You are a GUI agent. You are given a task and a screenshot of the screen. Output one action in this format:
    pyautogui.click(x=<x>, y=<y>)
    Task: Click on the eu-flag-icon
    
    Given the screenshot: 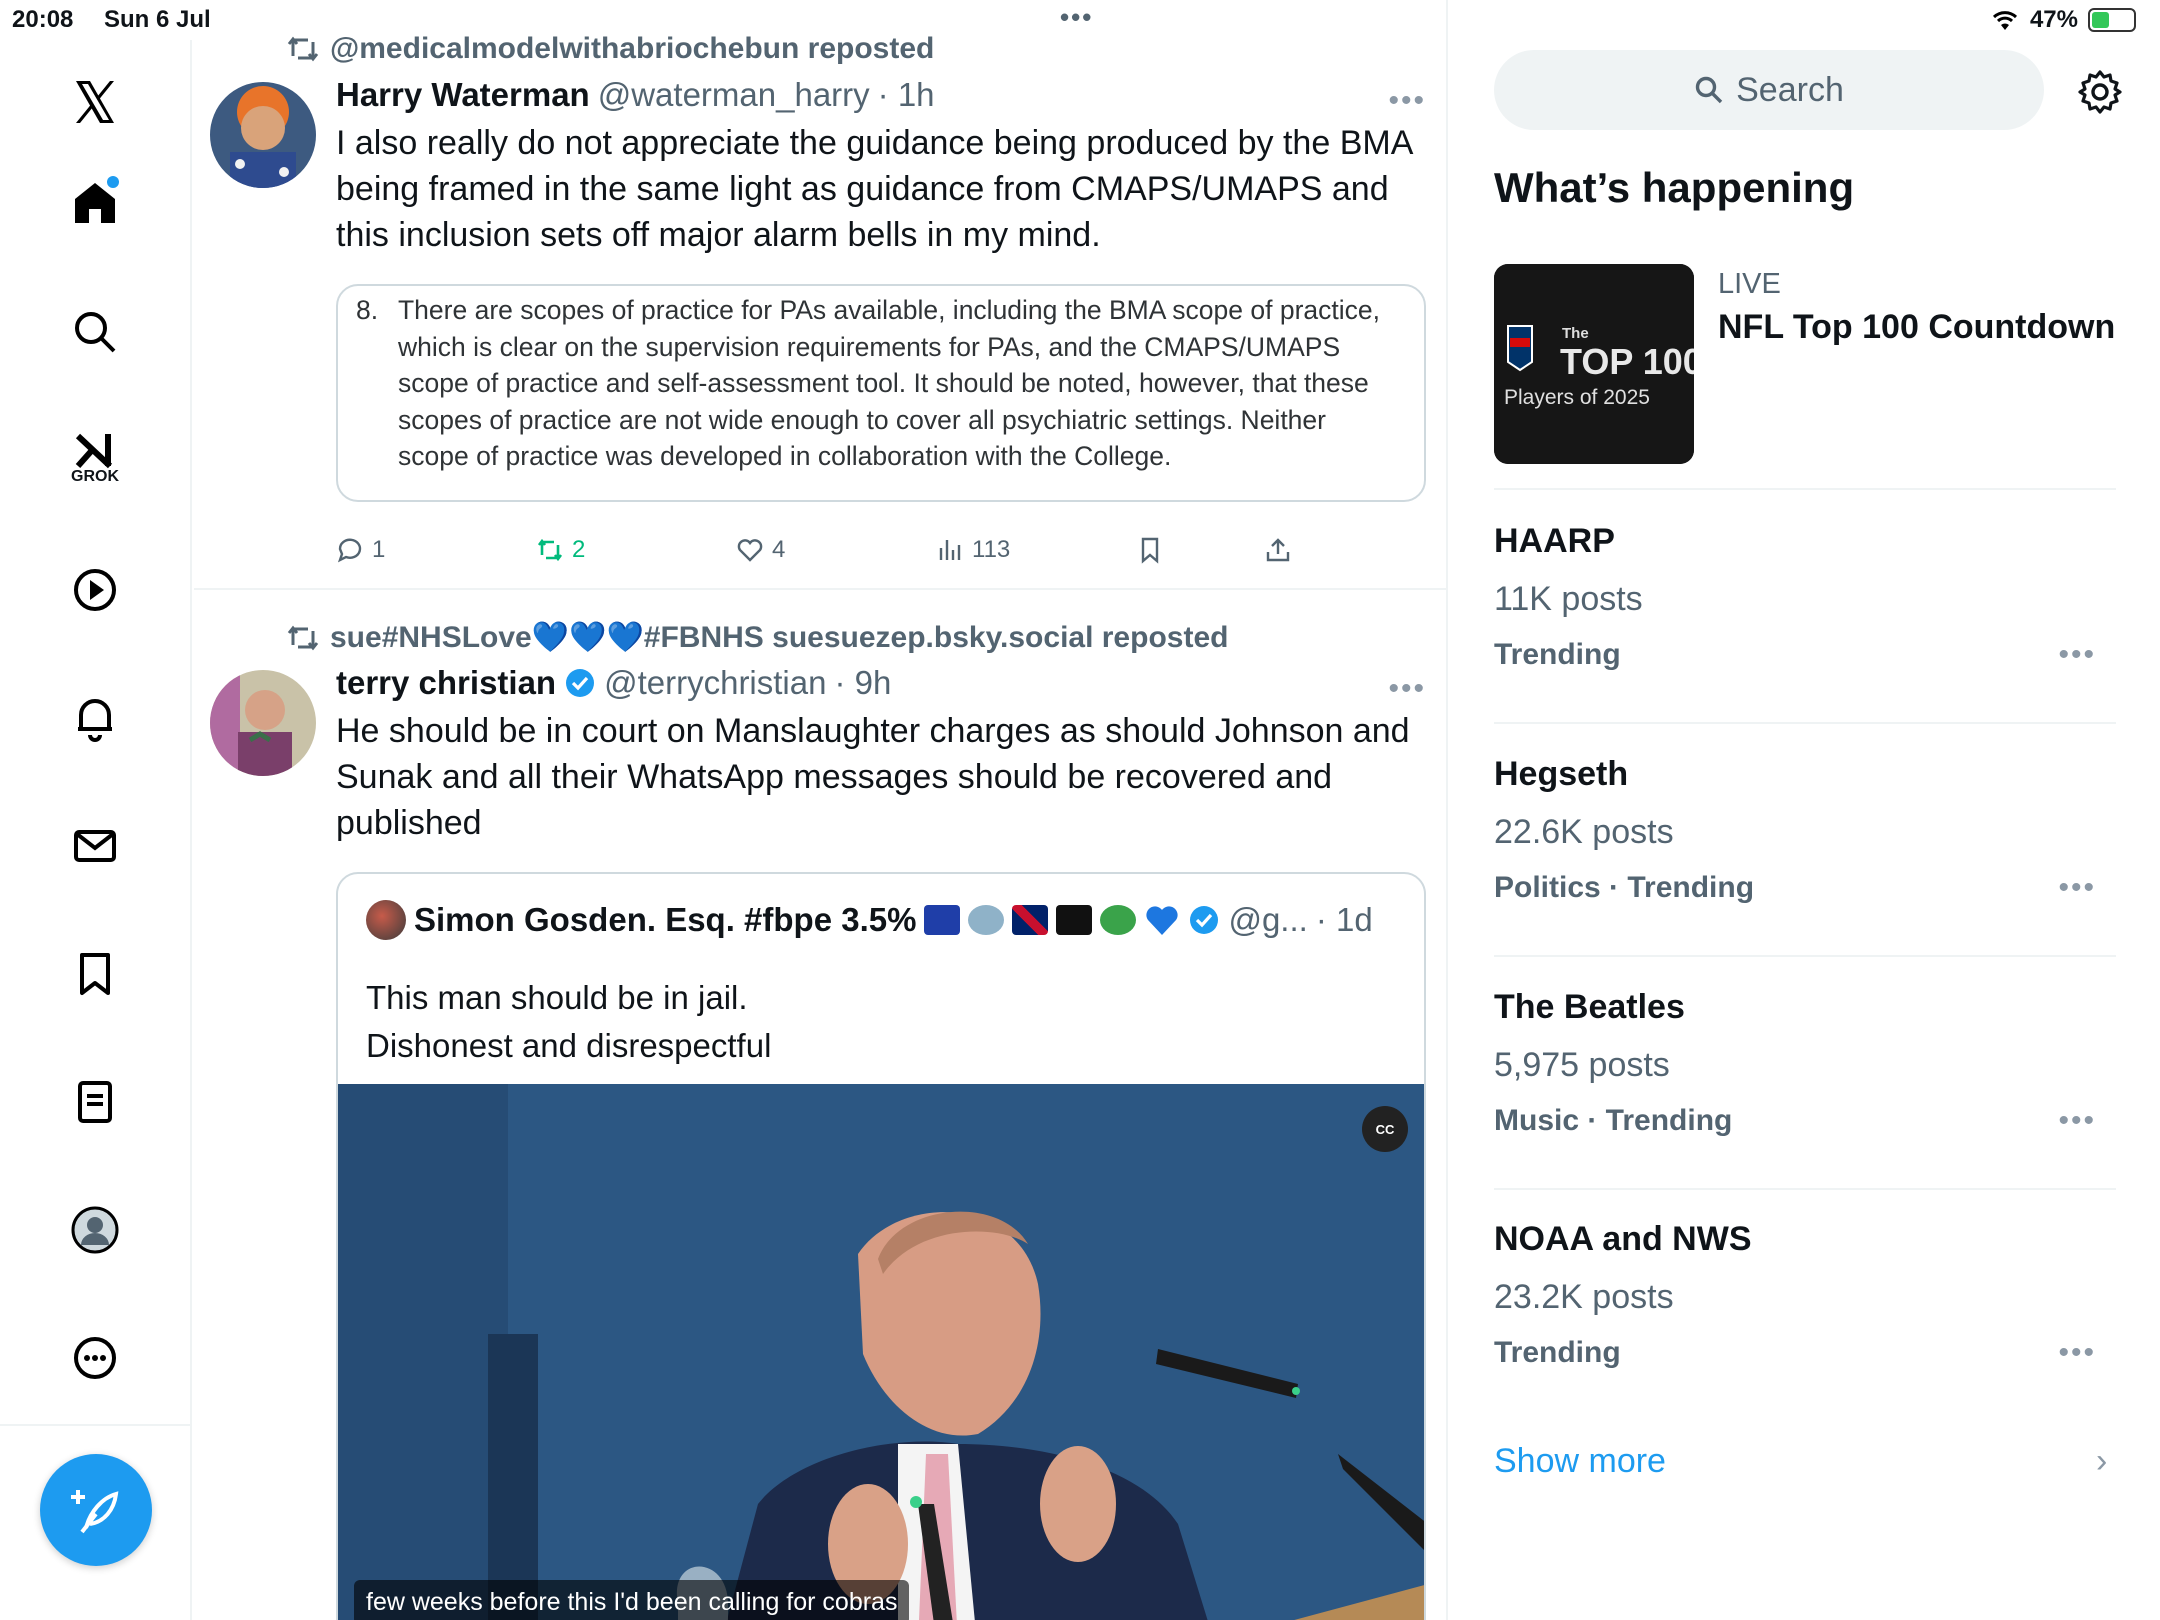 What is the action you would take?
    pyautogui.click(x=942, y=920)
    